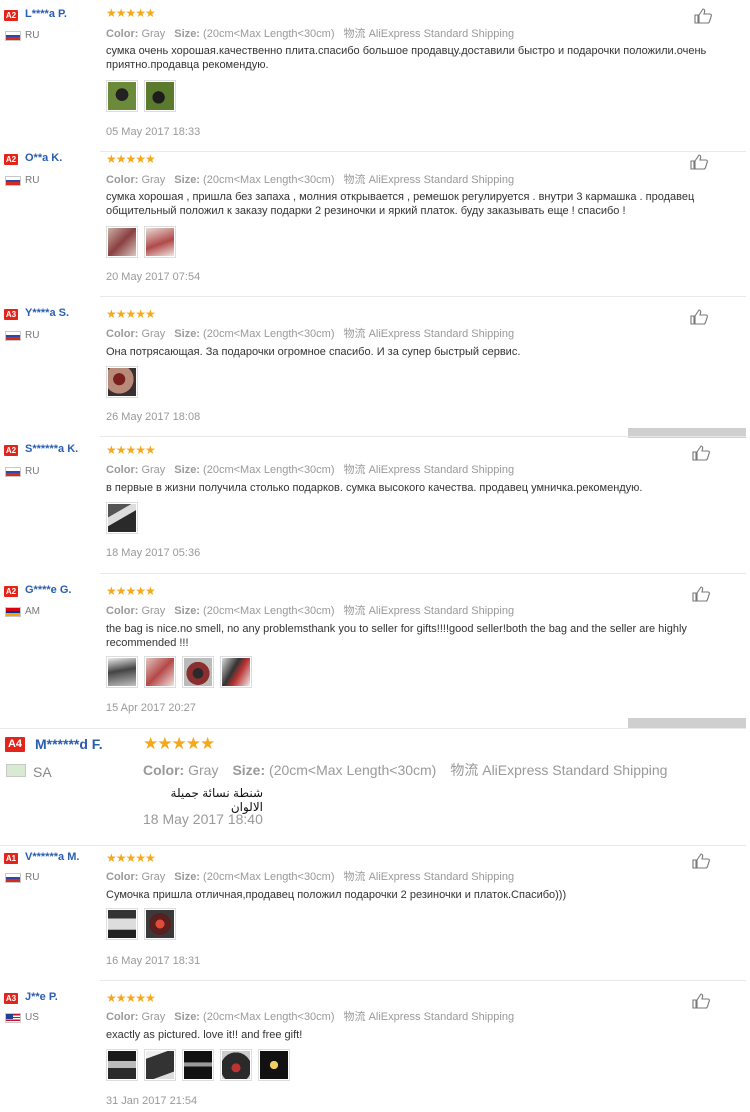 The image size is (750, 1112). What do you see at coordinates (152, 1101) in the screenshot?
I see `review-date: 31 Jan 2017 21:54` at bounding box center [152, 1101].